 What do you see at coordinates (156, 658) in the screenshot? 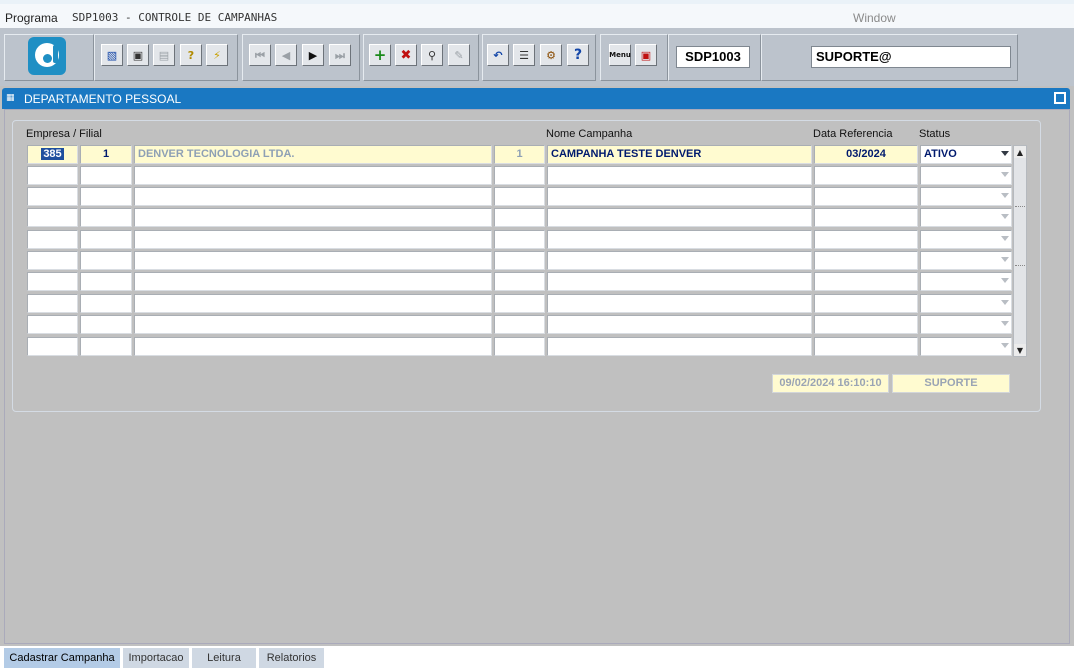
I see `tab-importacao: Importacao` at bounding box center [156, 658].